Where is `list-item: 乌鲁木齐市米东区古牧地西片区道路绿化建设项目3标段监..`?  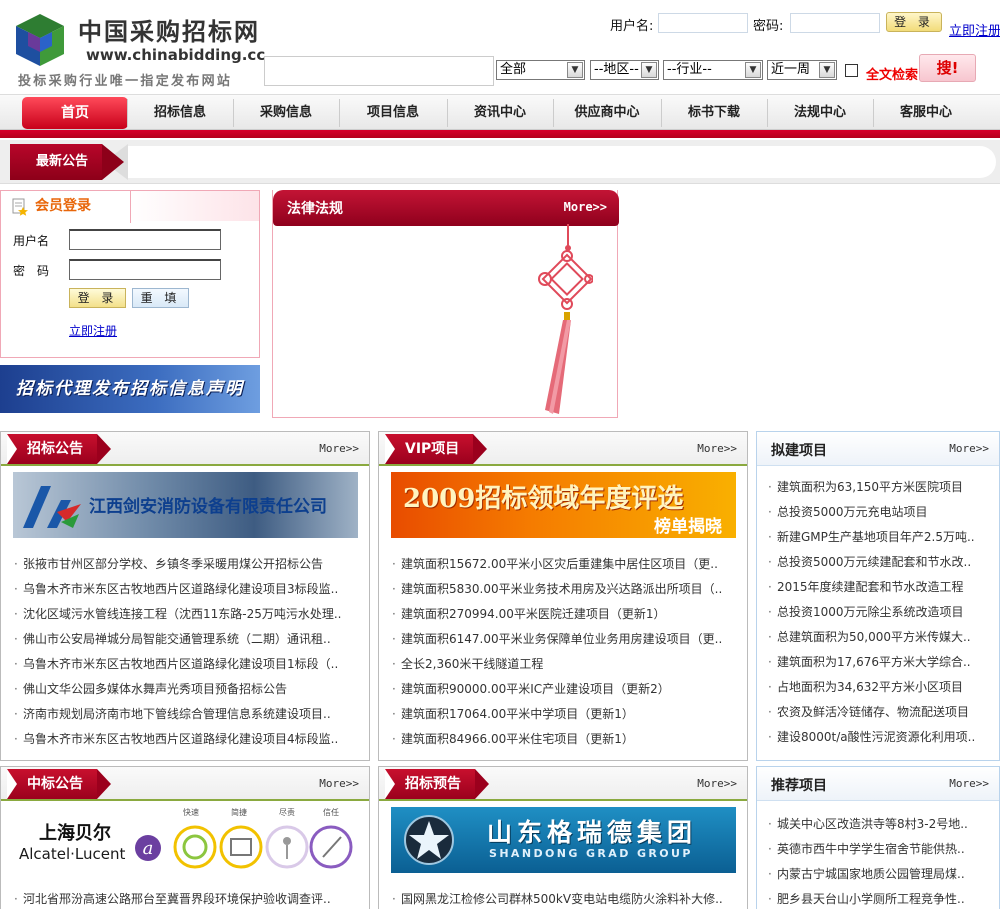
list-item: 乌鲁木齐市米东区古牧地西片区道路绿化建设项目3标段监.. is located at coordinates (188, 589).